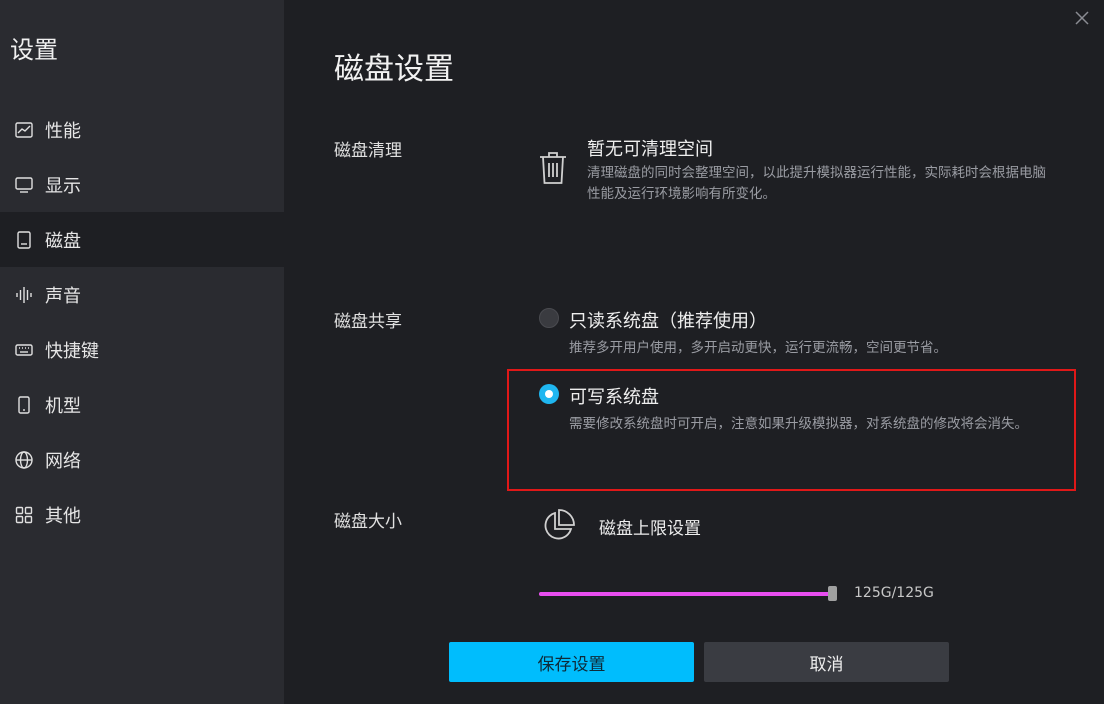  Describe the element at coordinates (63, 241) in the screenshot. I see `sidebar-item-label: 磁盘` at that location.